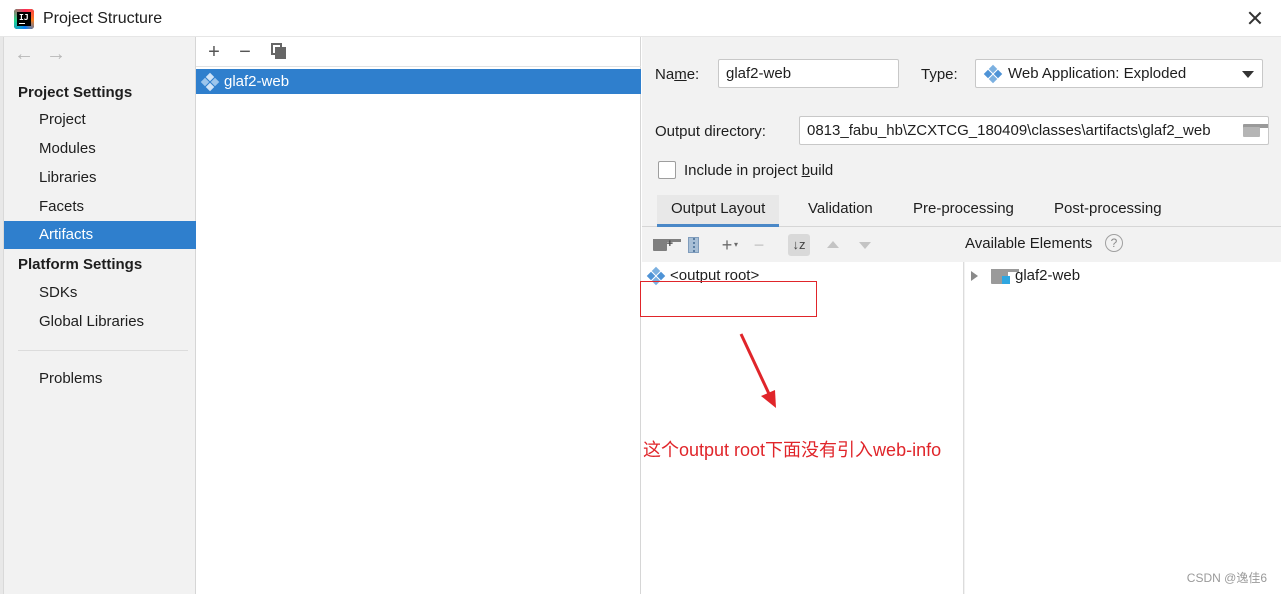  What do you see at coordinates (24, 19) in the screenshot?
I see `intellij-logo-icon: IJ` at bounding box center [24, 19].